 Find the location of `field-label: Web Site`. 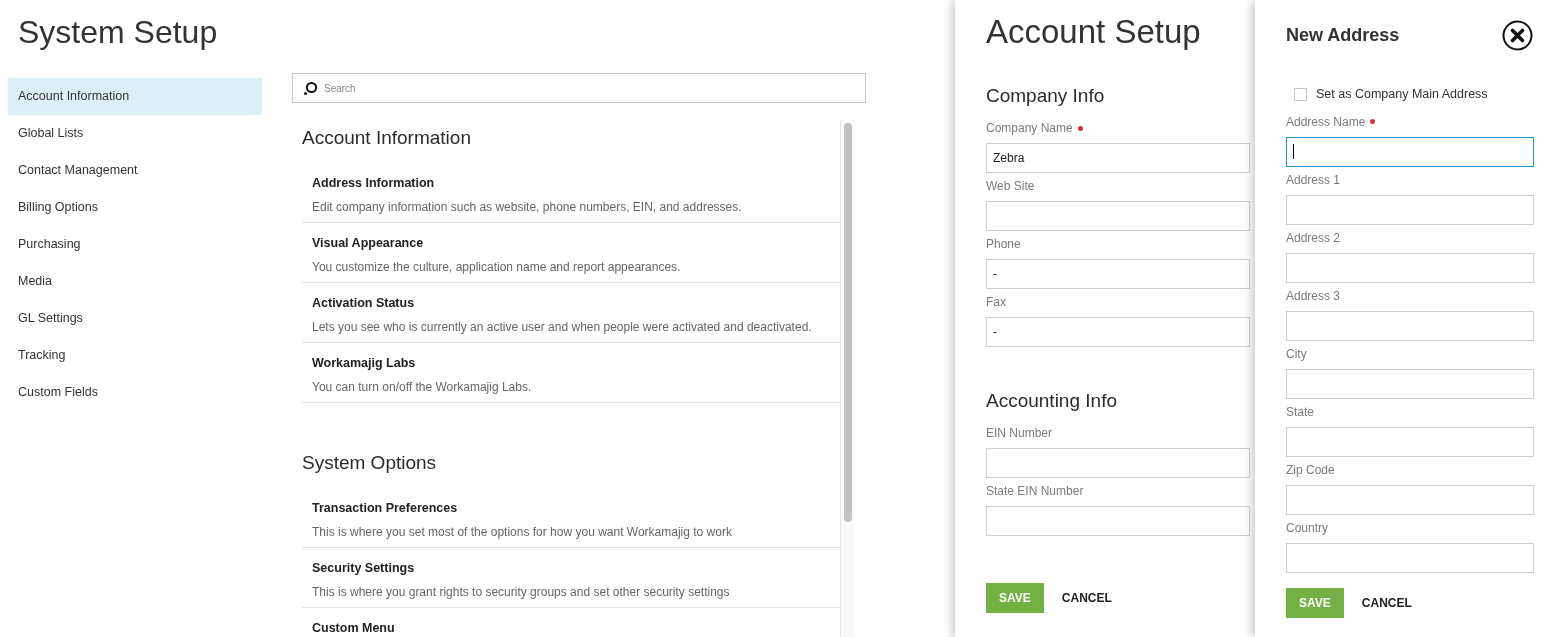

field-label: Web Site is located at coordinates (1010, 186).